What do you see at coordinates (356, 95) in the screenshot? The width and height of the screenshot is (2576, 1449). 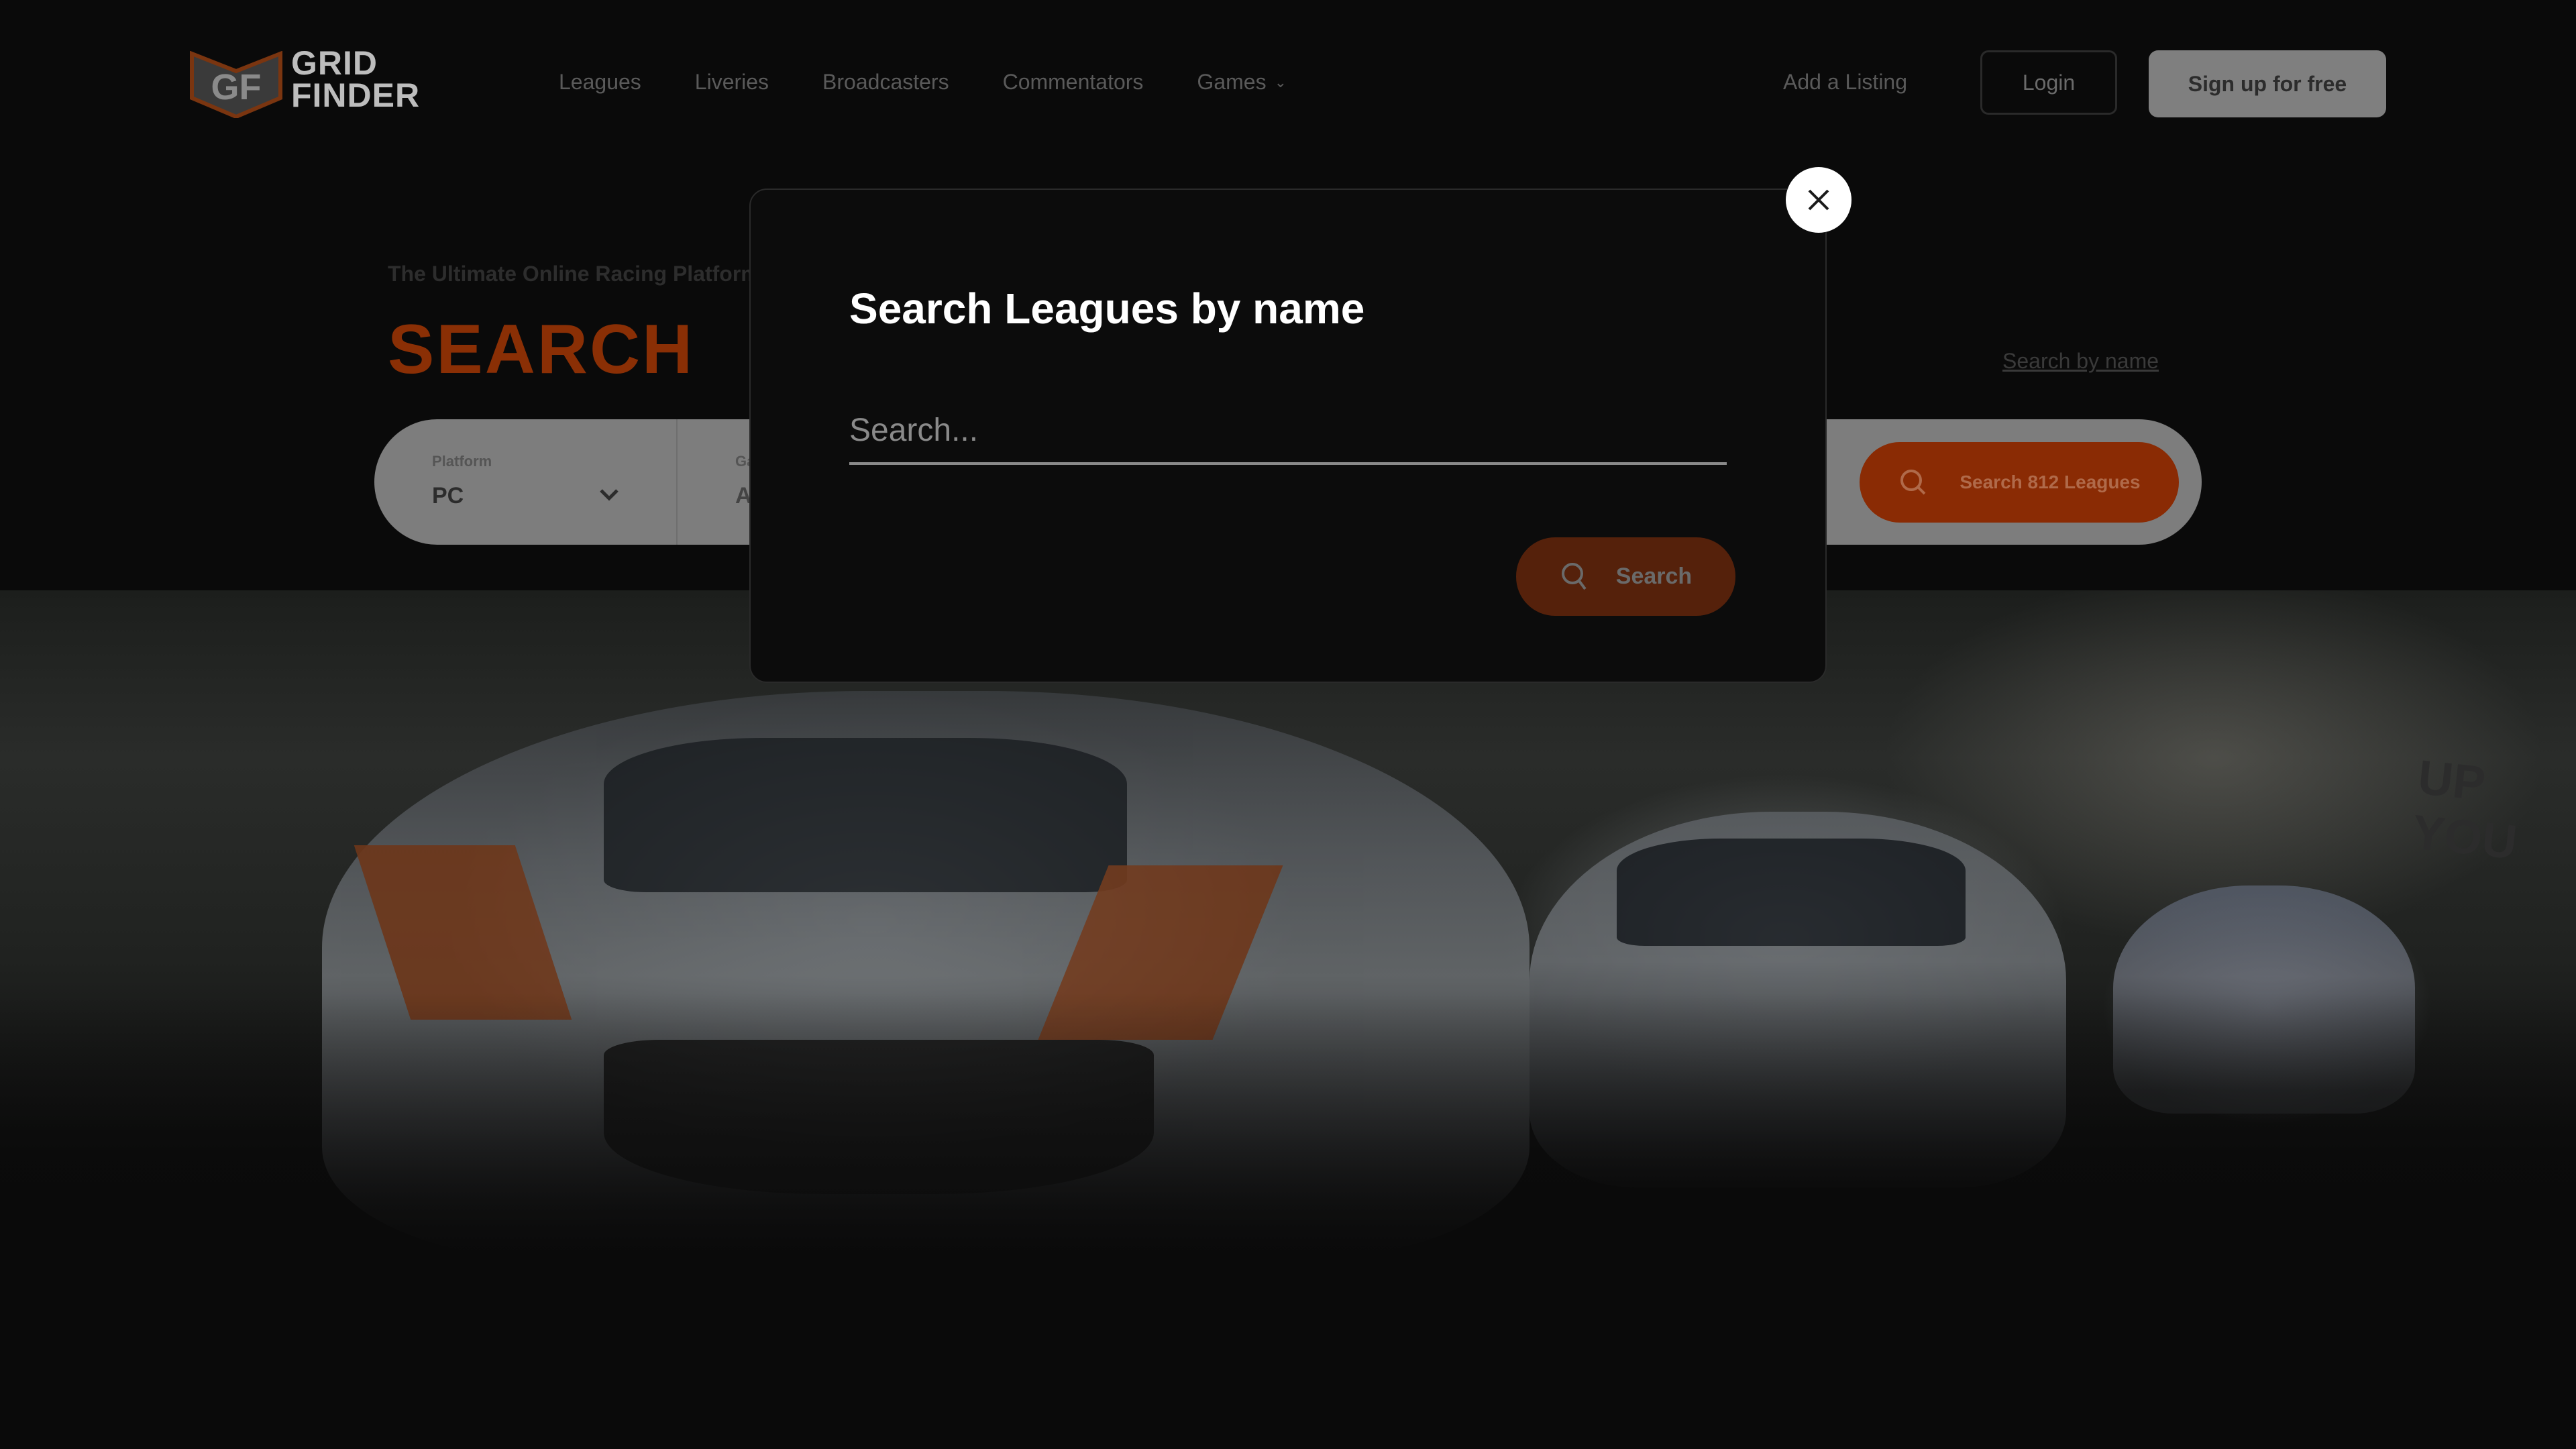 I see `logo-text-finder: FINDER` at bounding box center [356, 95].